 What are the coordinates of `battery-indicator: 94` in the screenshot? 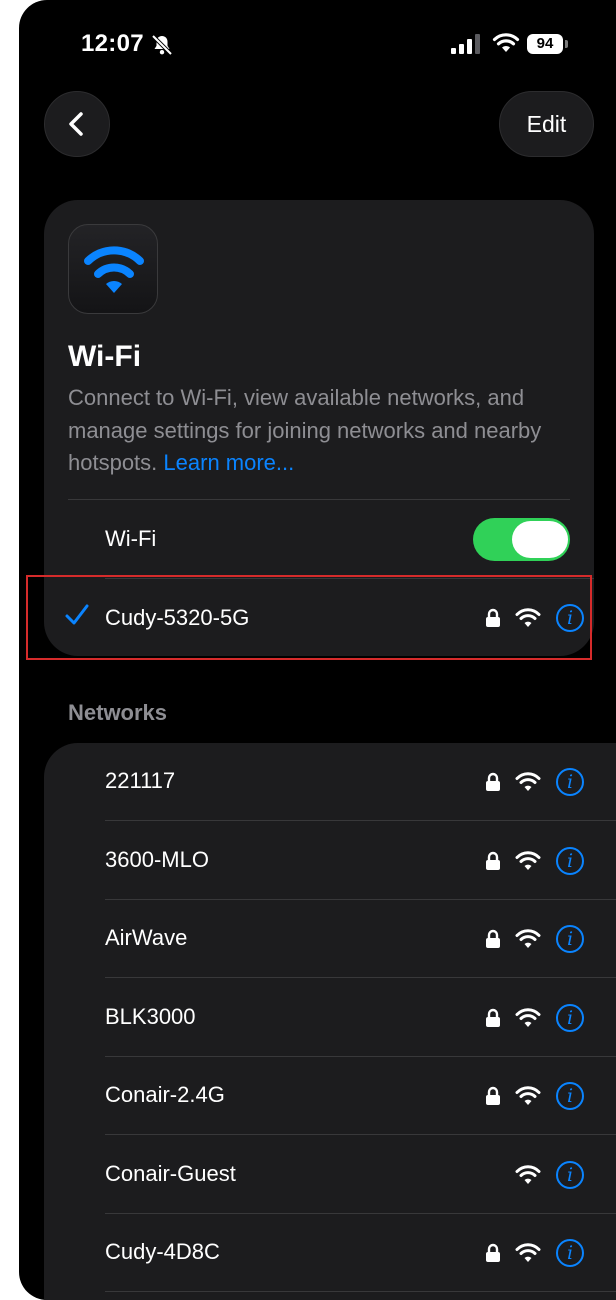 It's located at (545, 44).